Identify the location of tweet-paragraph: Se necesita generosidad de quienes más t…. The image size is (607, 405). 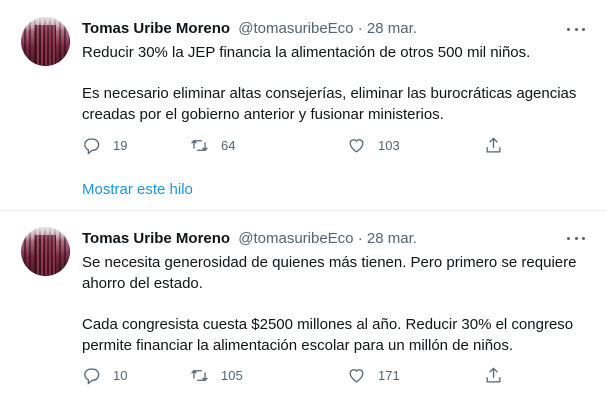
(329, 273).